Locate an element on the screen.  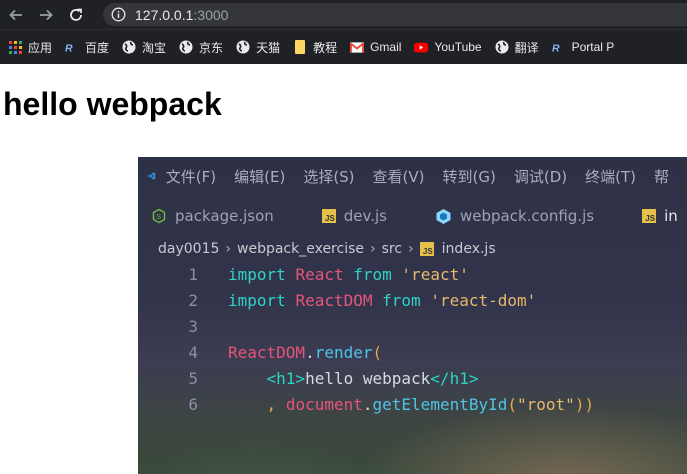
bookmark-label: 淘宝 is located at coordinates (154, 47).